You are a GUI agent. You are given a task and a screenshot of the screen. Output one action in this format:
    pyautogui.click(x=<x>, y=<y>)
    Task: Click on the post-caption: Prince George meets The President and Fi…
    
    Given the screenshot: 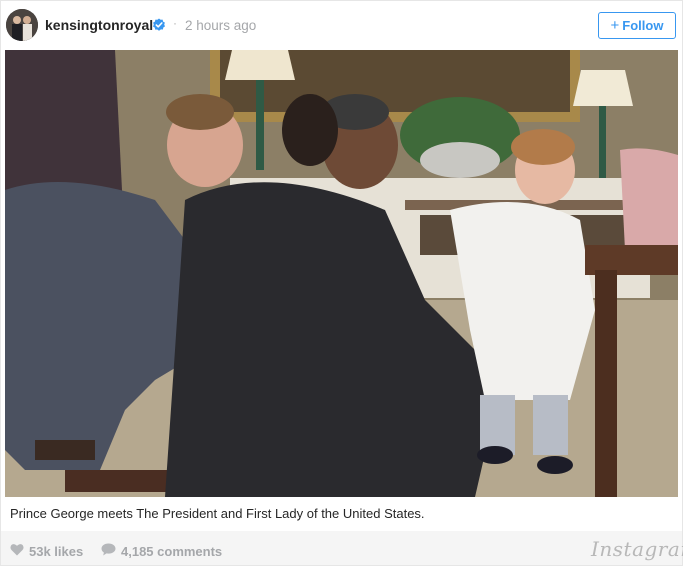 What is the action you would take?
    pyautogui.click(x=217, y=513)
    